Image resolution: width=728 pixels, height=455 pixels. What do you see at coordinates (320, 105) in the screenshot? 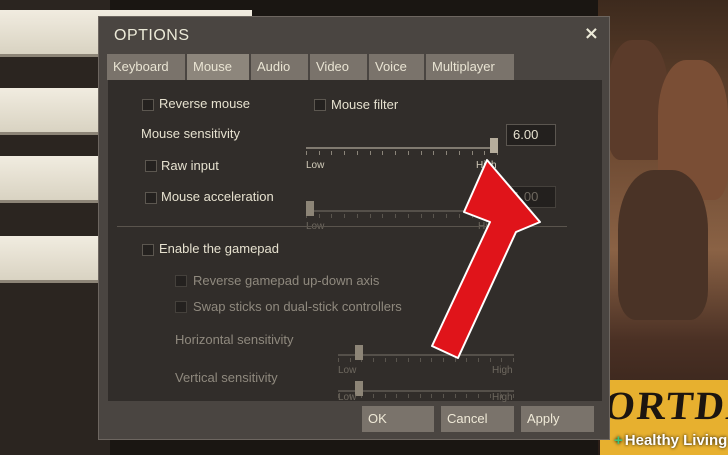
I see `mouse-filter-checkbox` at bounding box center [320, 105].